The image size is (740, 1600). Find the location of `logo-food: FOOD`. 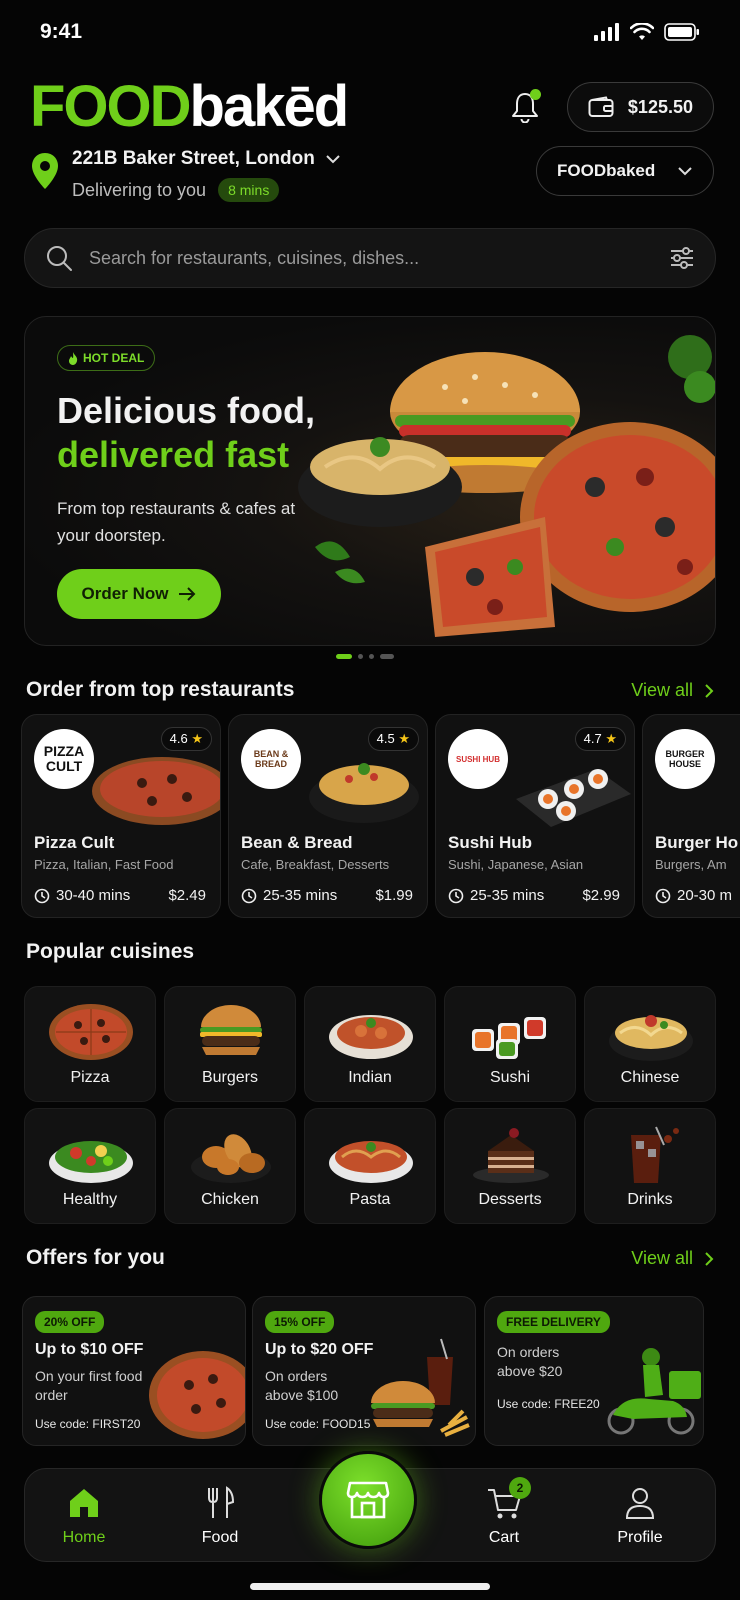

logo-food: FOOD is located at coordinates (111, 106).